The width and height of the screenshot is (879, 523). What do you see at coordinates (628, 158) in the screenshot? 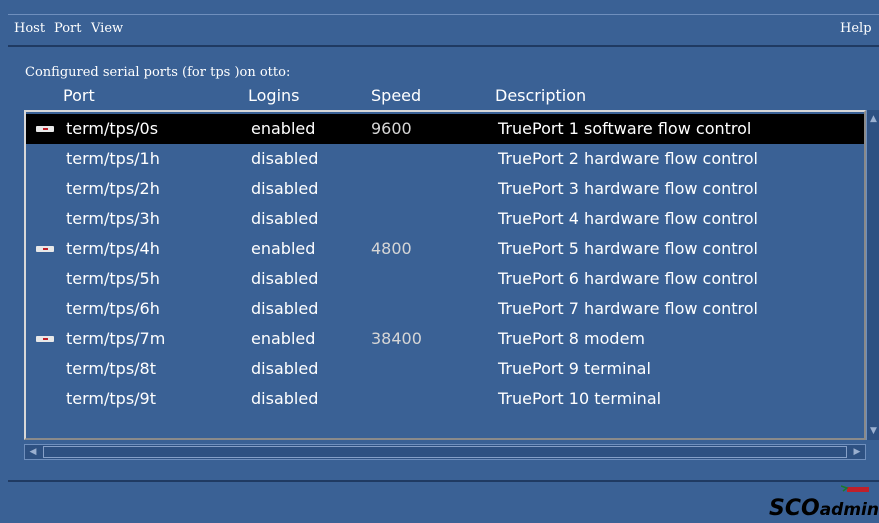
I see `row-description: TruePort 2 hardware flow control` at bounding box center [628, 158].